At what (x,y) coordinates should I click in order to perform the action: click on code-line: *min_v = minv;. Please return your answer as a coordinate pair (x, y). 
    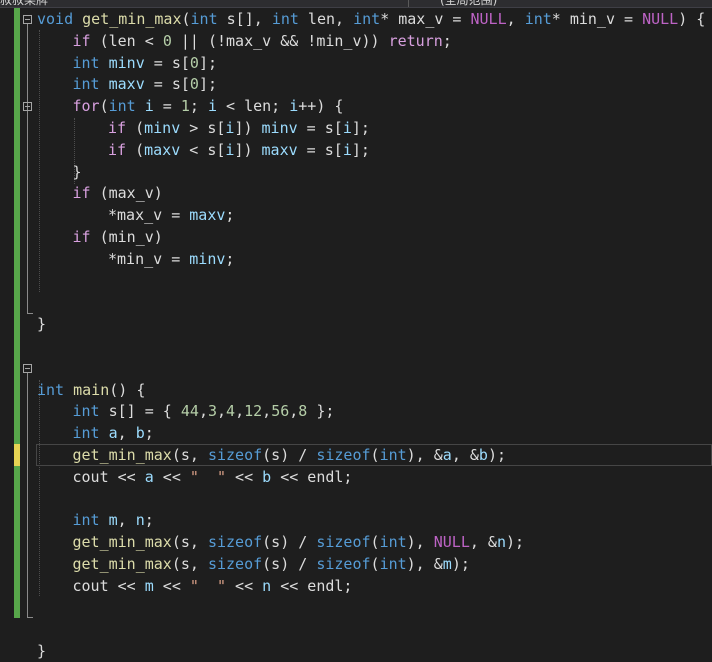
    Looking at the image, I should click on (135, 259).